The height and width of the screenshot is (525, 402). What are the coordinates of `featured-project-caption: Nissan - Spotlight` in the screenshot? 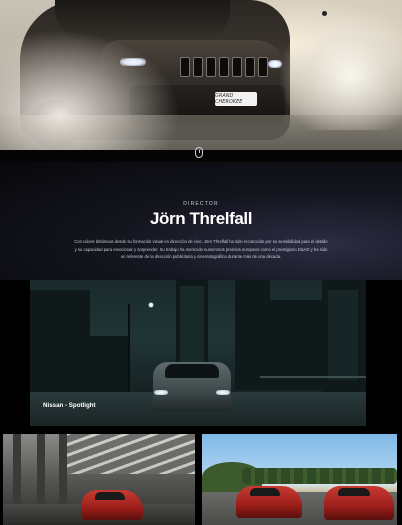 It's located at (69, 405).